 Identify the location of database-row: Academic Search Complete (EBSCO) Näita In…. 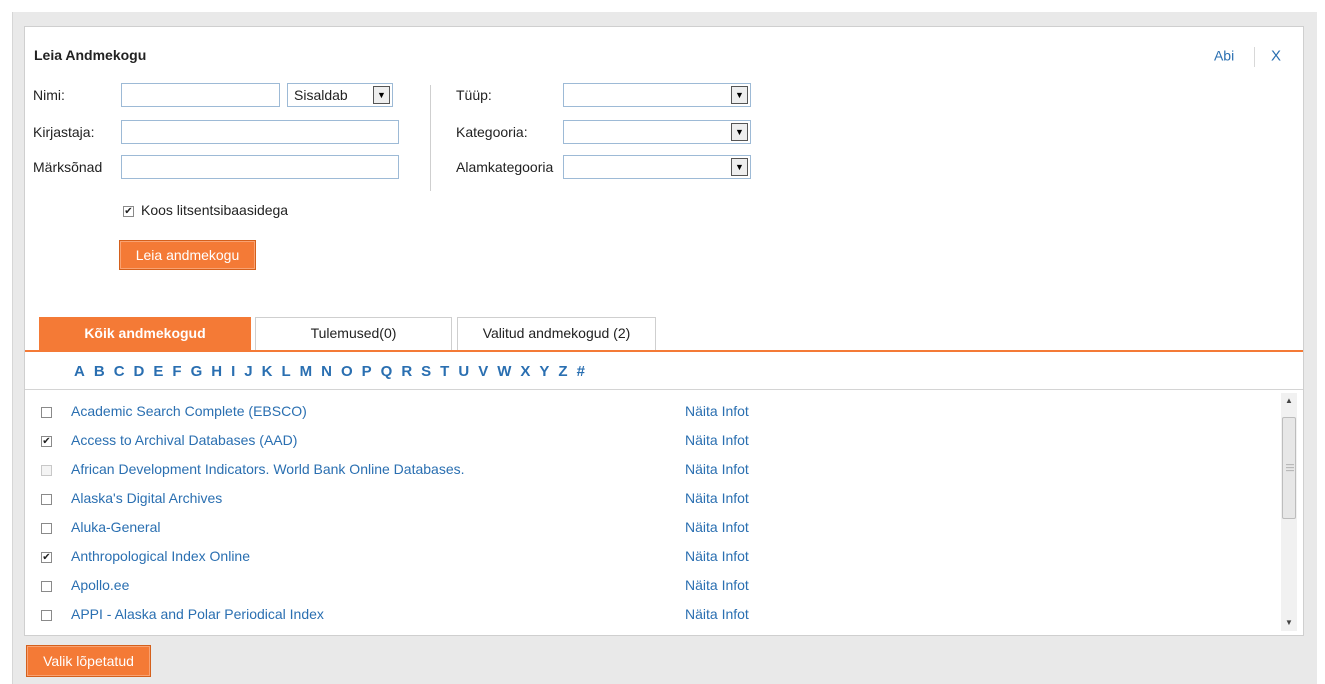
(645, 412).